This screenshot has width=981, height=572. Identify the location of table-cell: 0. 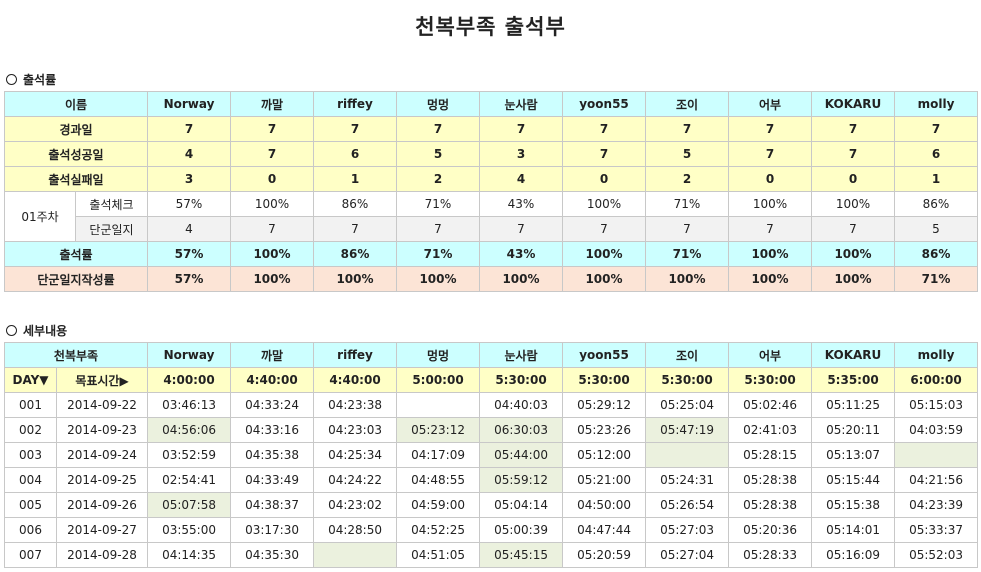
(272, 179).